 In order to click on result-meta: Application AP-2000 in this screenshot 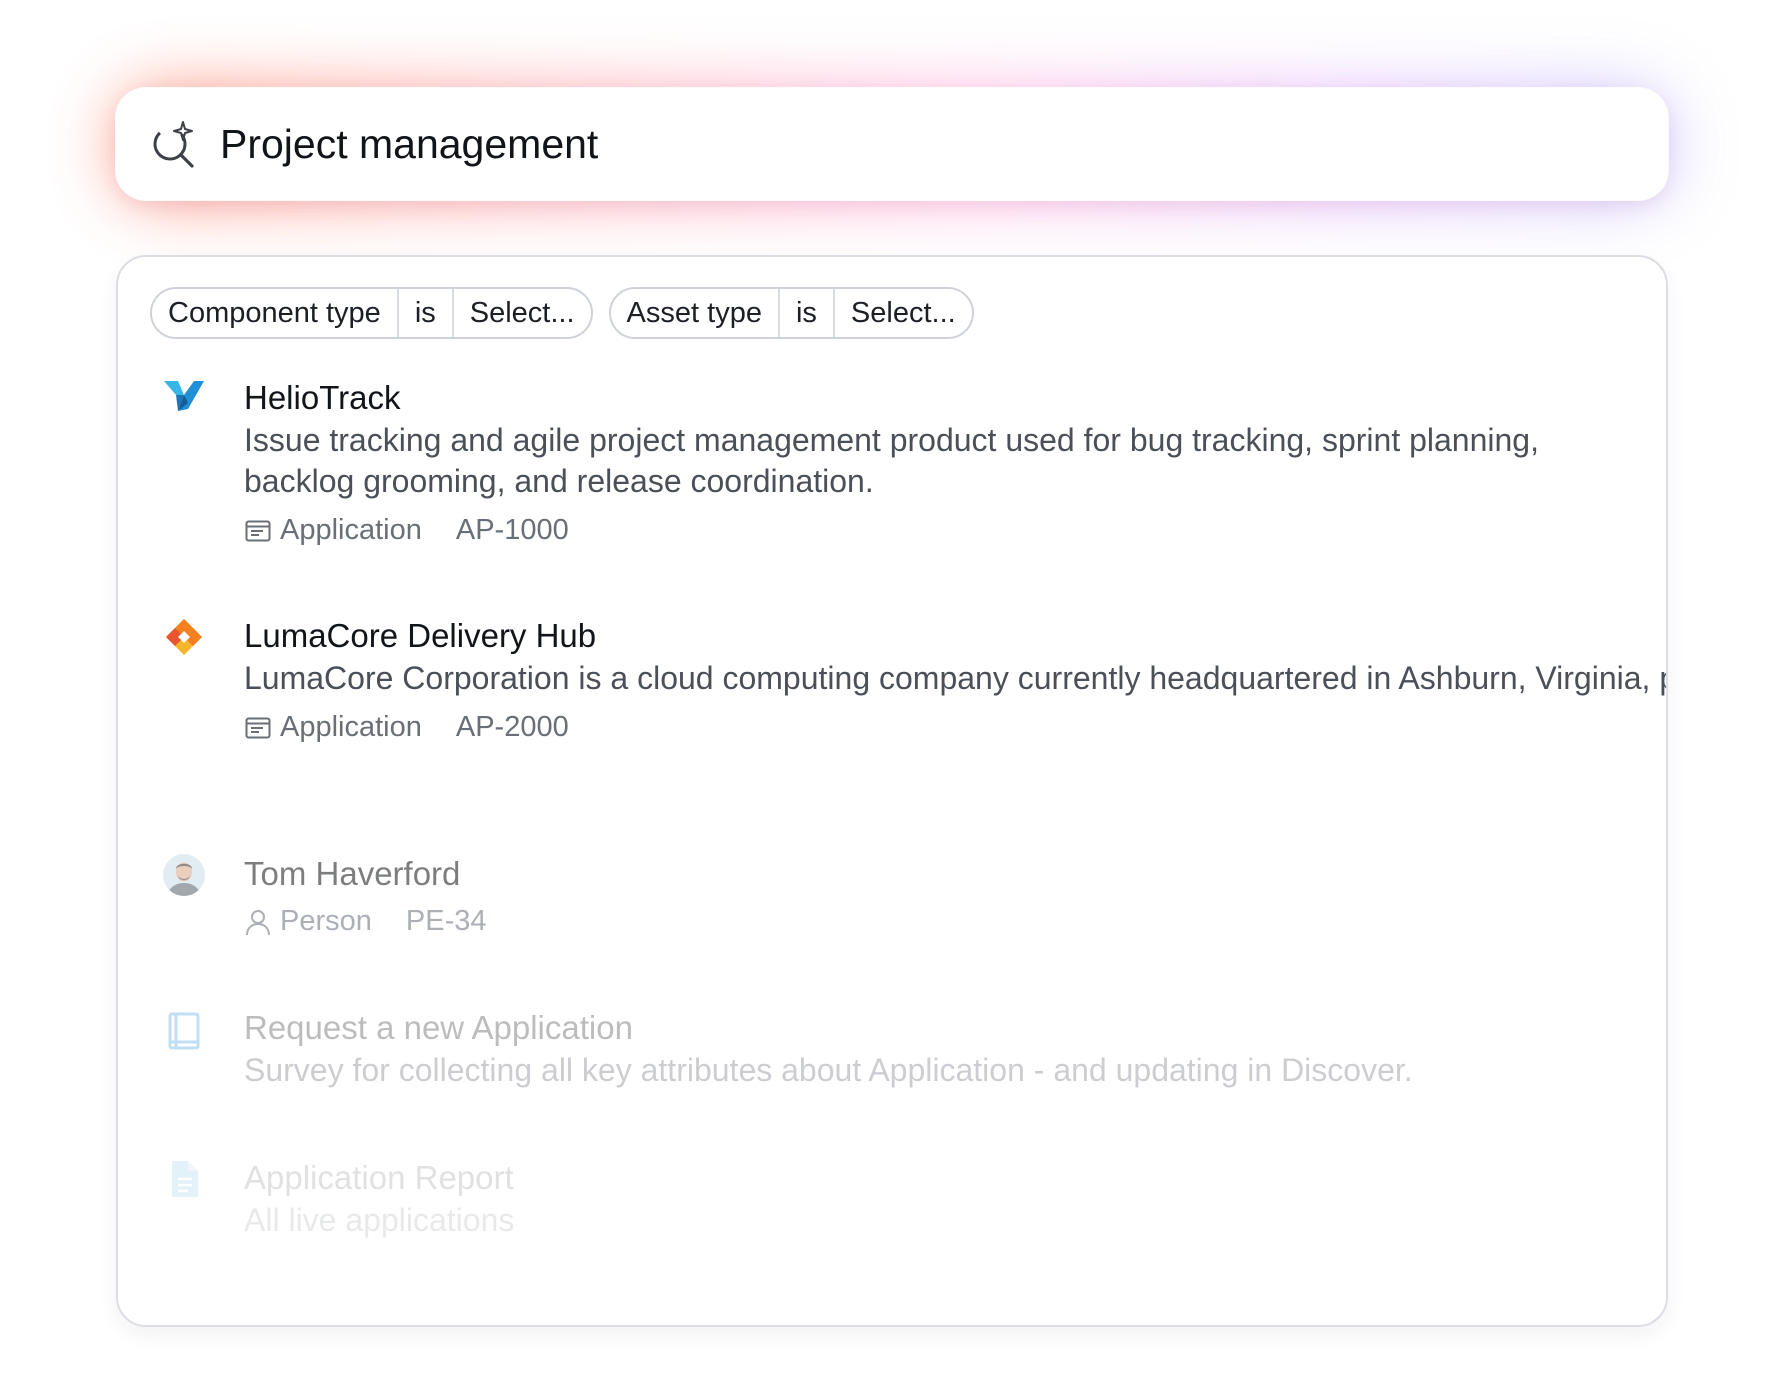, I will do `click(928, 727)`.